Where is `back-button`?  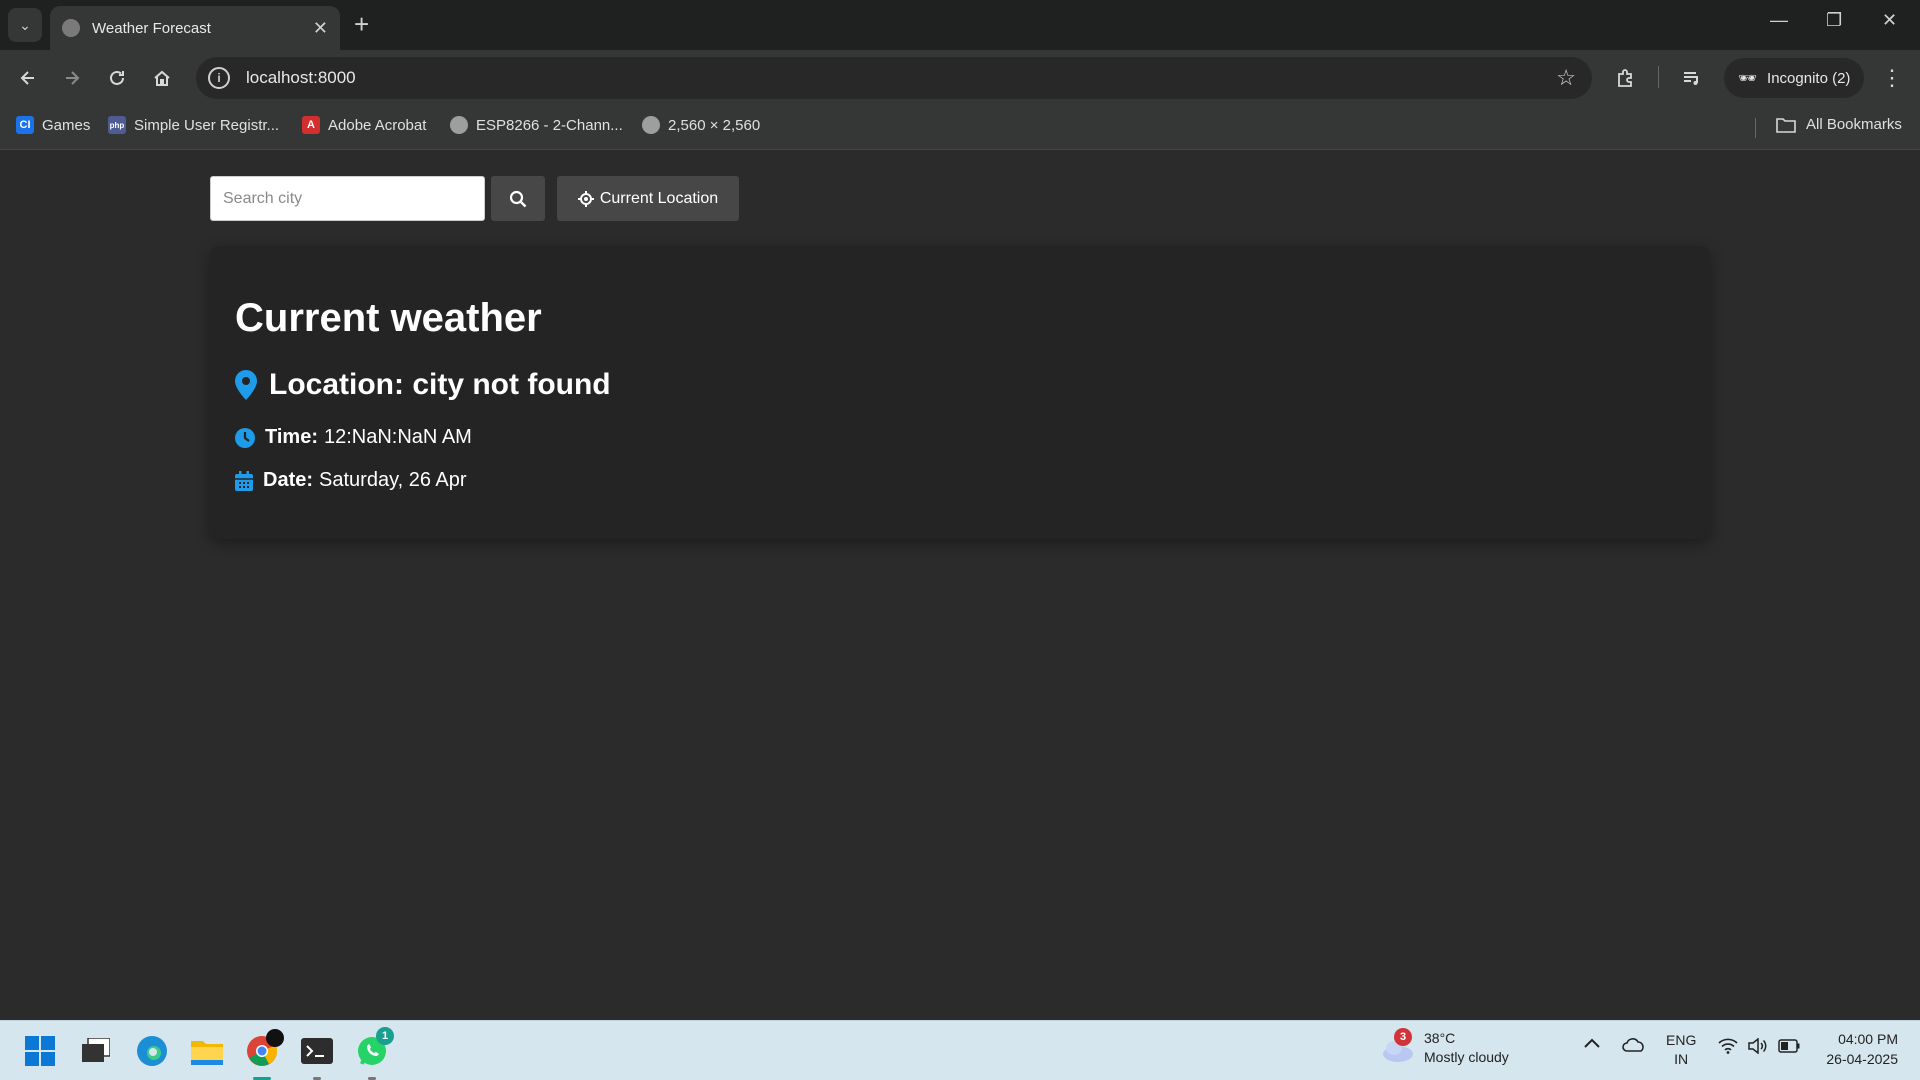
back-button is located at coordinates (28, 78).